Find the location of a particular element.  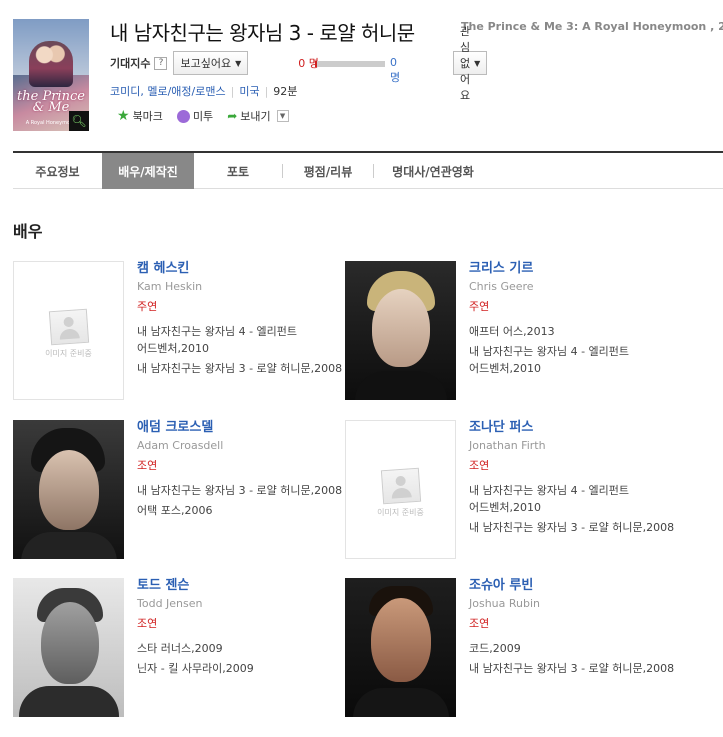

bookmark-button: ★ 북마크 is located at coordinates (140, 116).